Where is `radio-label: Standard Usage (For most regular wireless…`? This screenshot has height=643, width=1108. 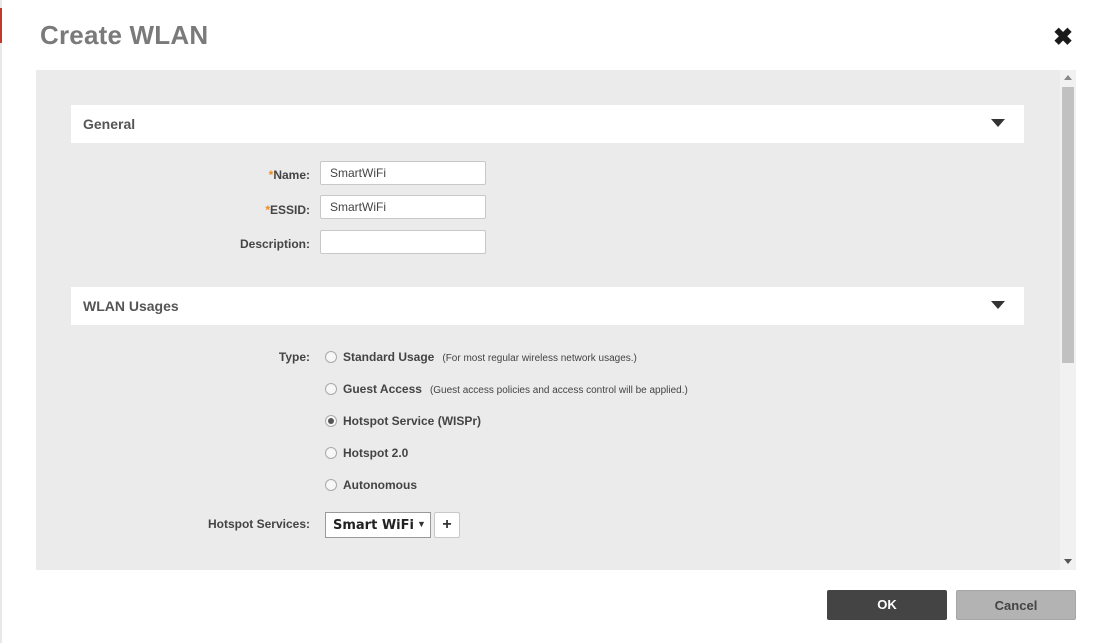 radio-label: Standard Usage (For most regular wireless… is located at coordinates (490, 357).